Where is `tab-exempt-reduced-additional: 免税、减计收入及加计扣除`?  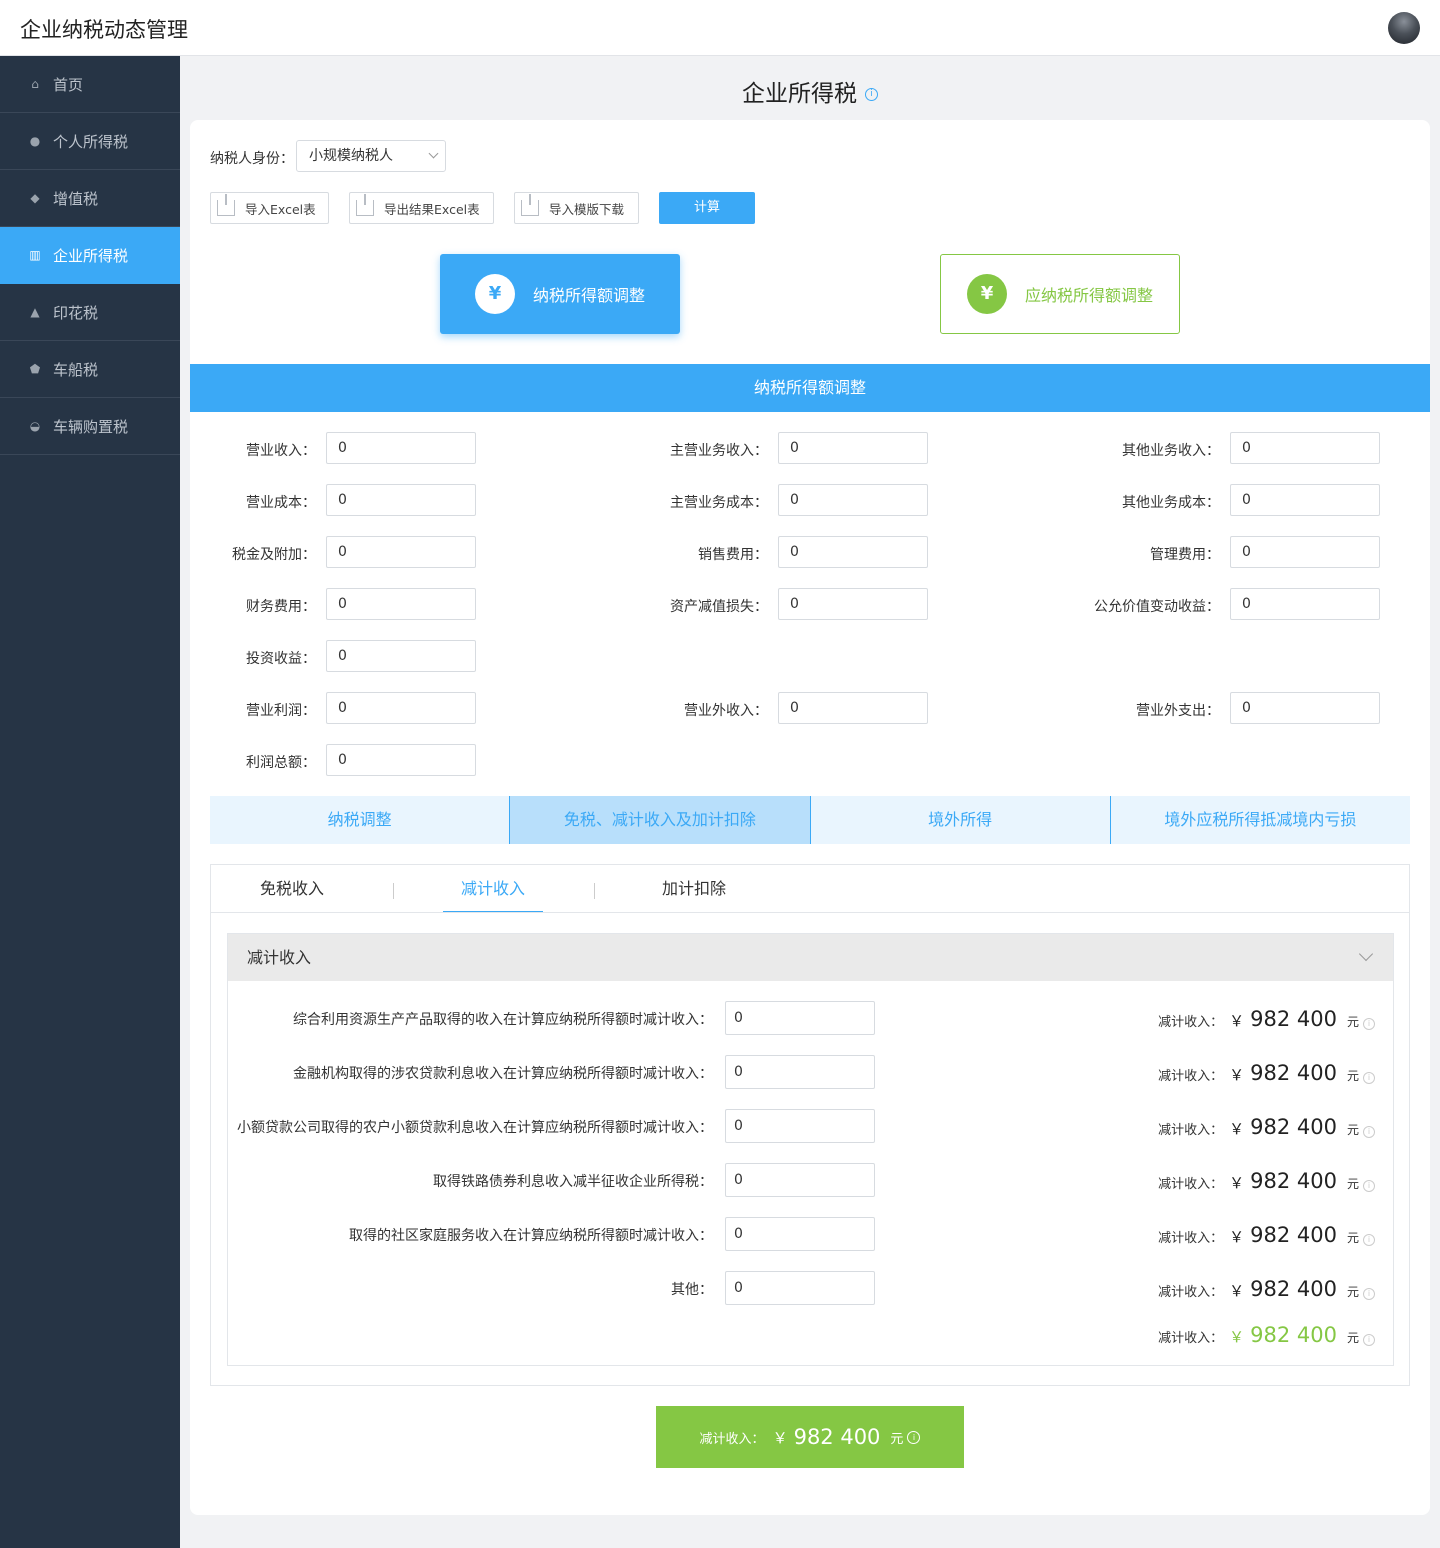 tab-exempt-reduced-additional: 免税、减计收入及加计扣除 is located at coordinates (660, 820).